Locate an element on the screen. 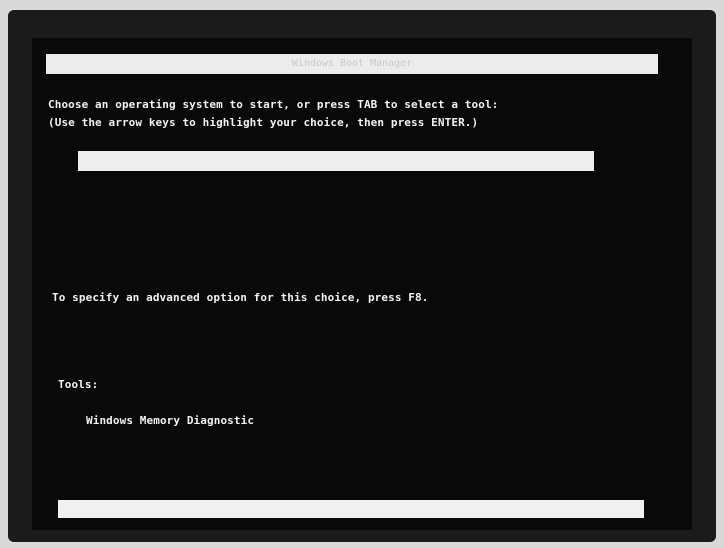  title-bar: Windows Boot Manager is located at coordinates (352, 64).